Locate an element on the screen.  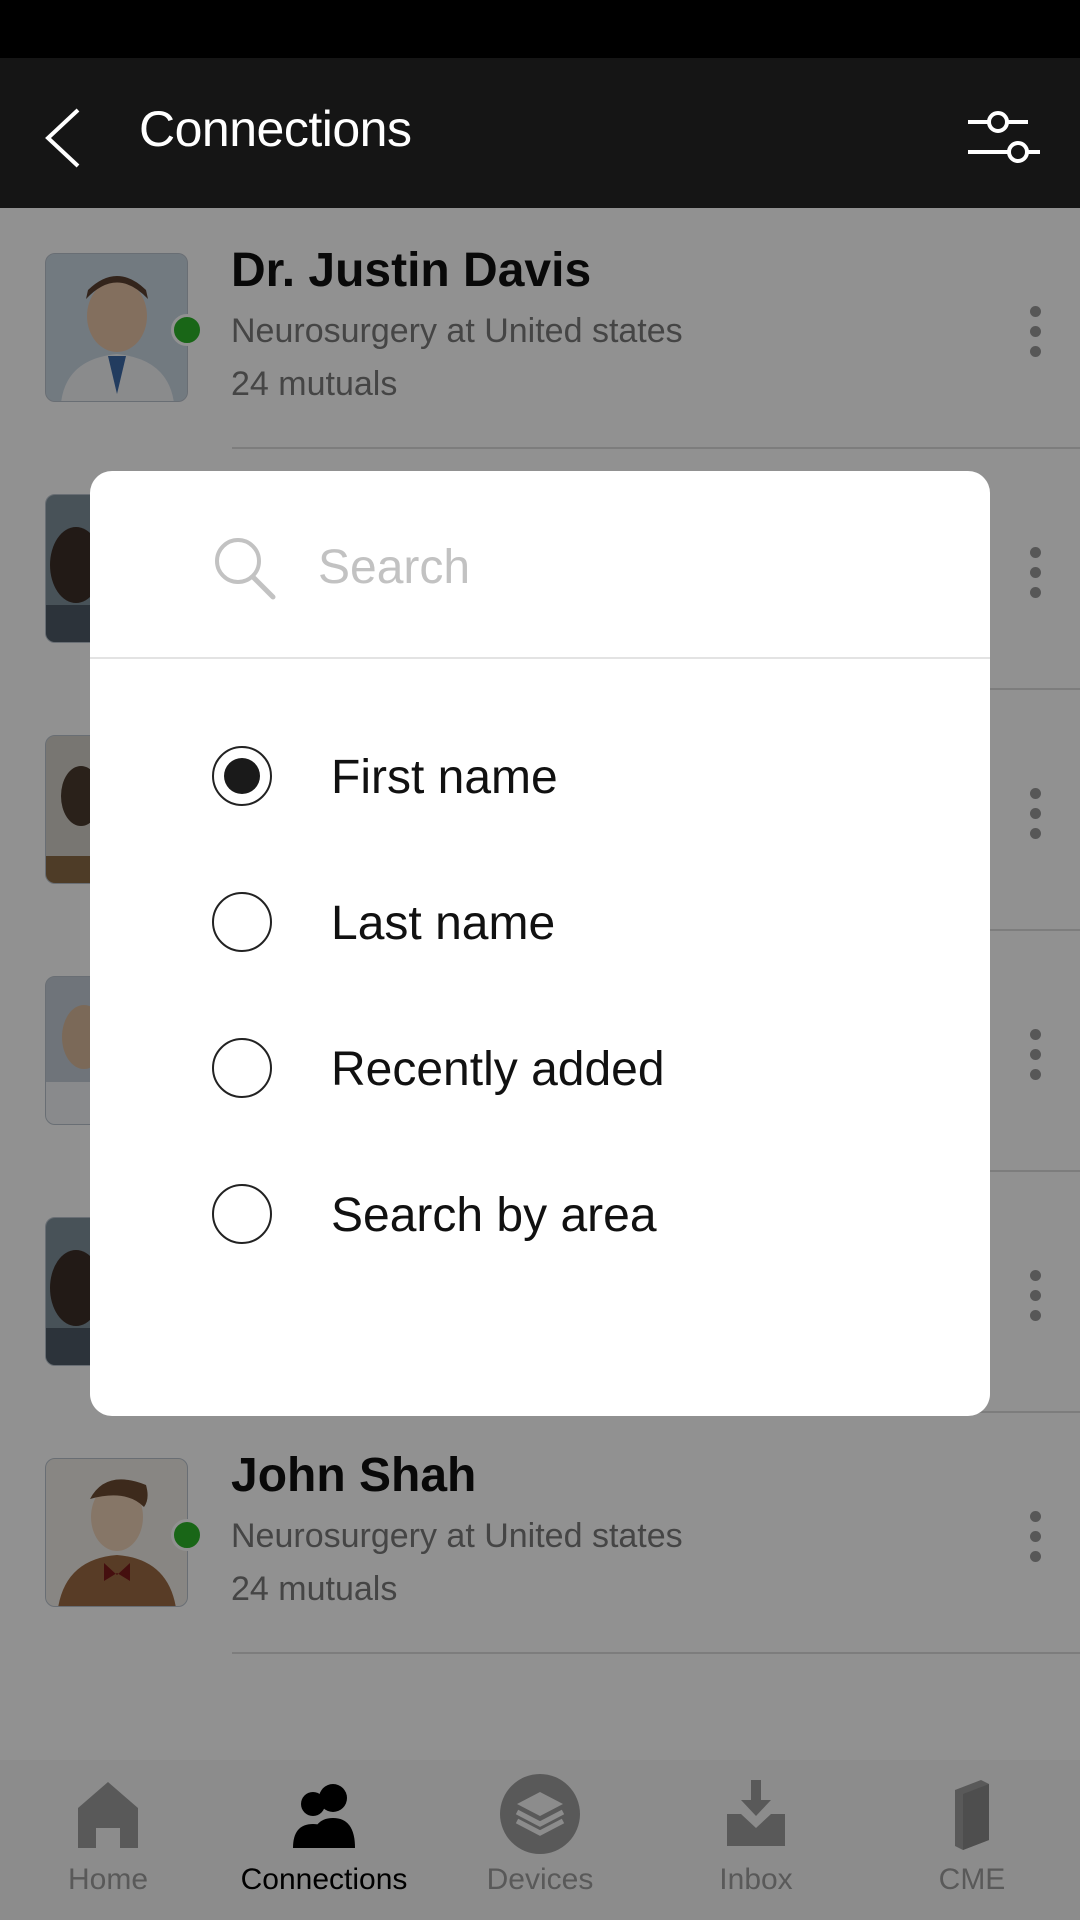
app-header: Connections is located at coordinates (540, 133).